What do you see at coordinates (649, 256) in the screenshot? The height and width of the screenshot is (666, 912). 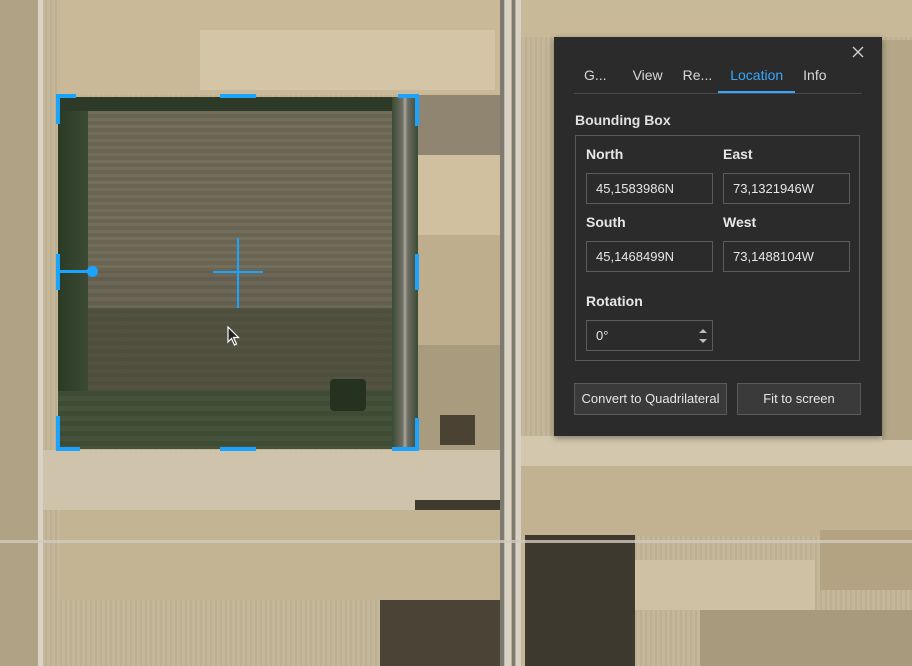 I see `south-field: 45,1468499N` at bounding box center [649, 256].